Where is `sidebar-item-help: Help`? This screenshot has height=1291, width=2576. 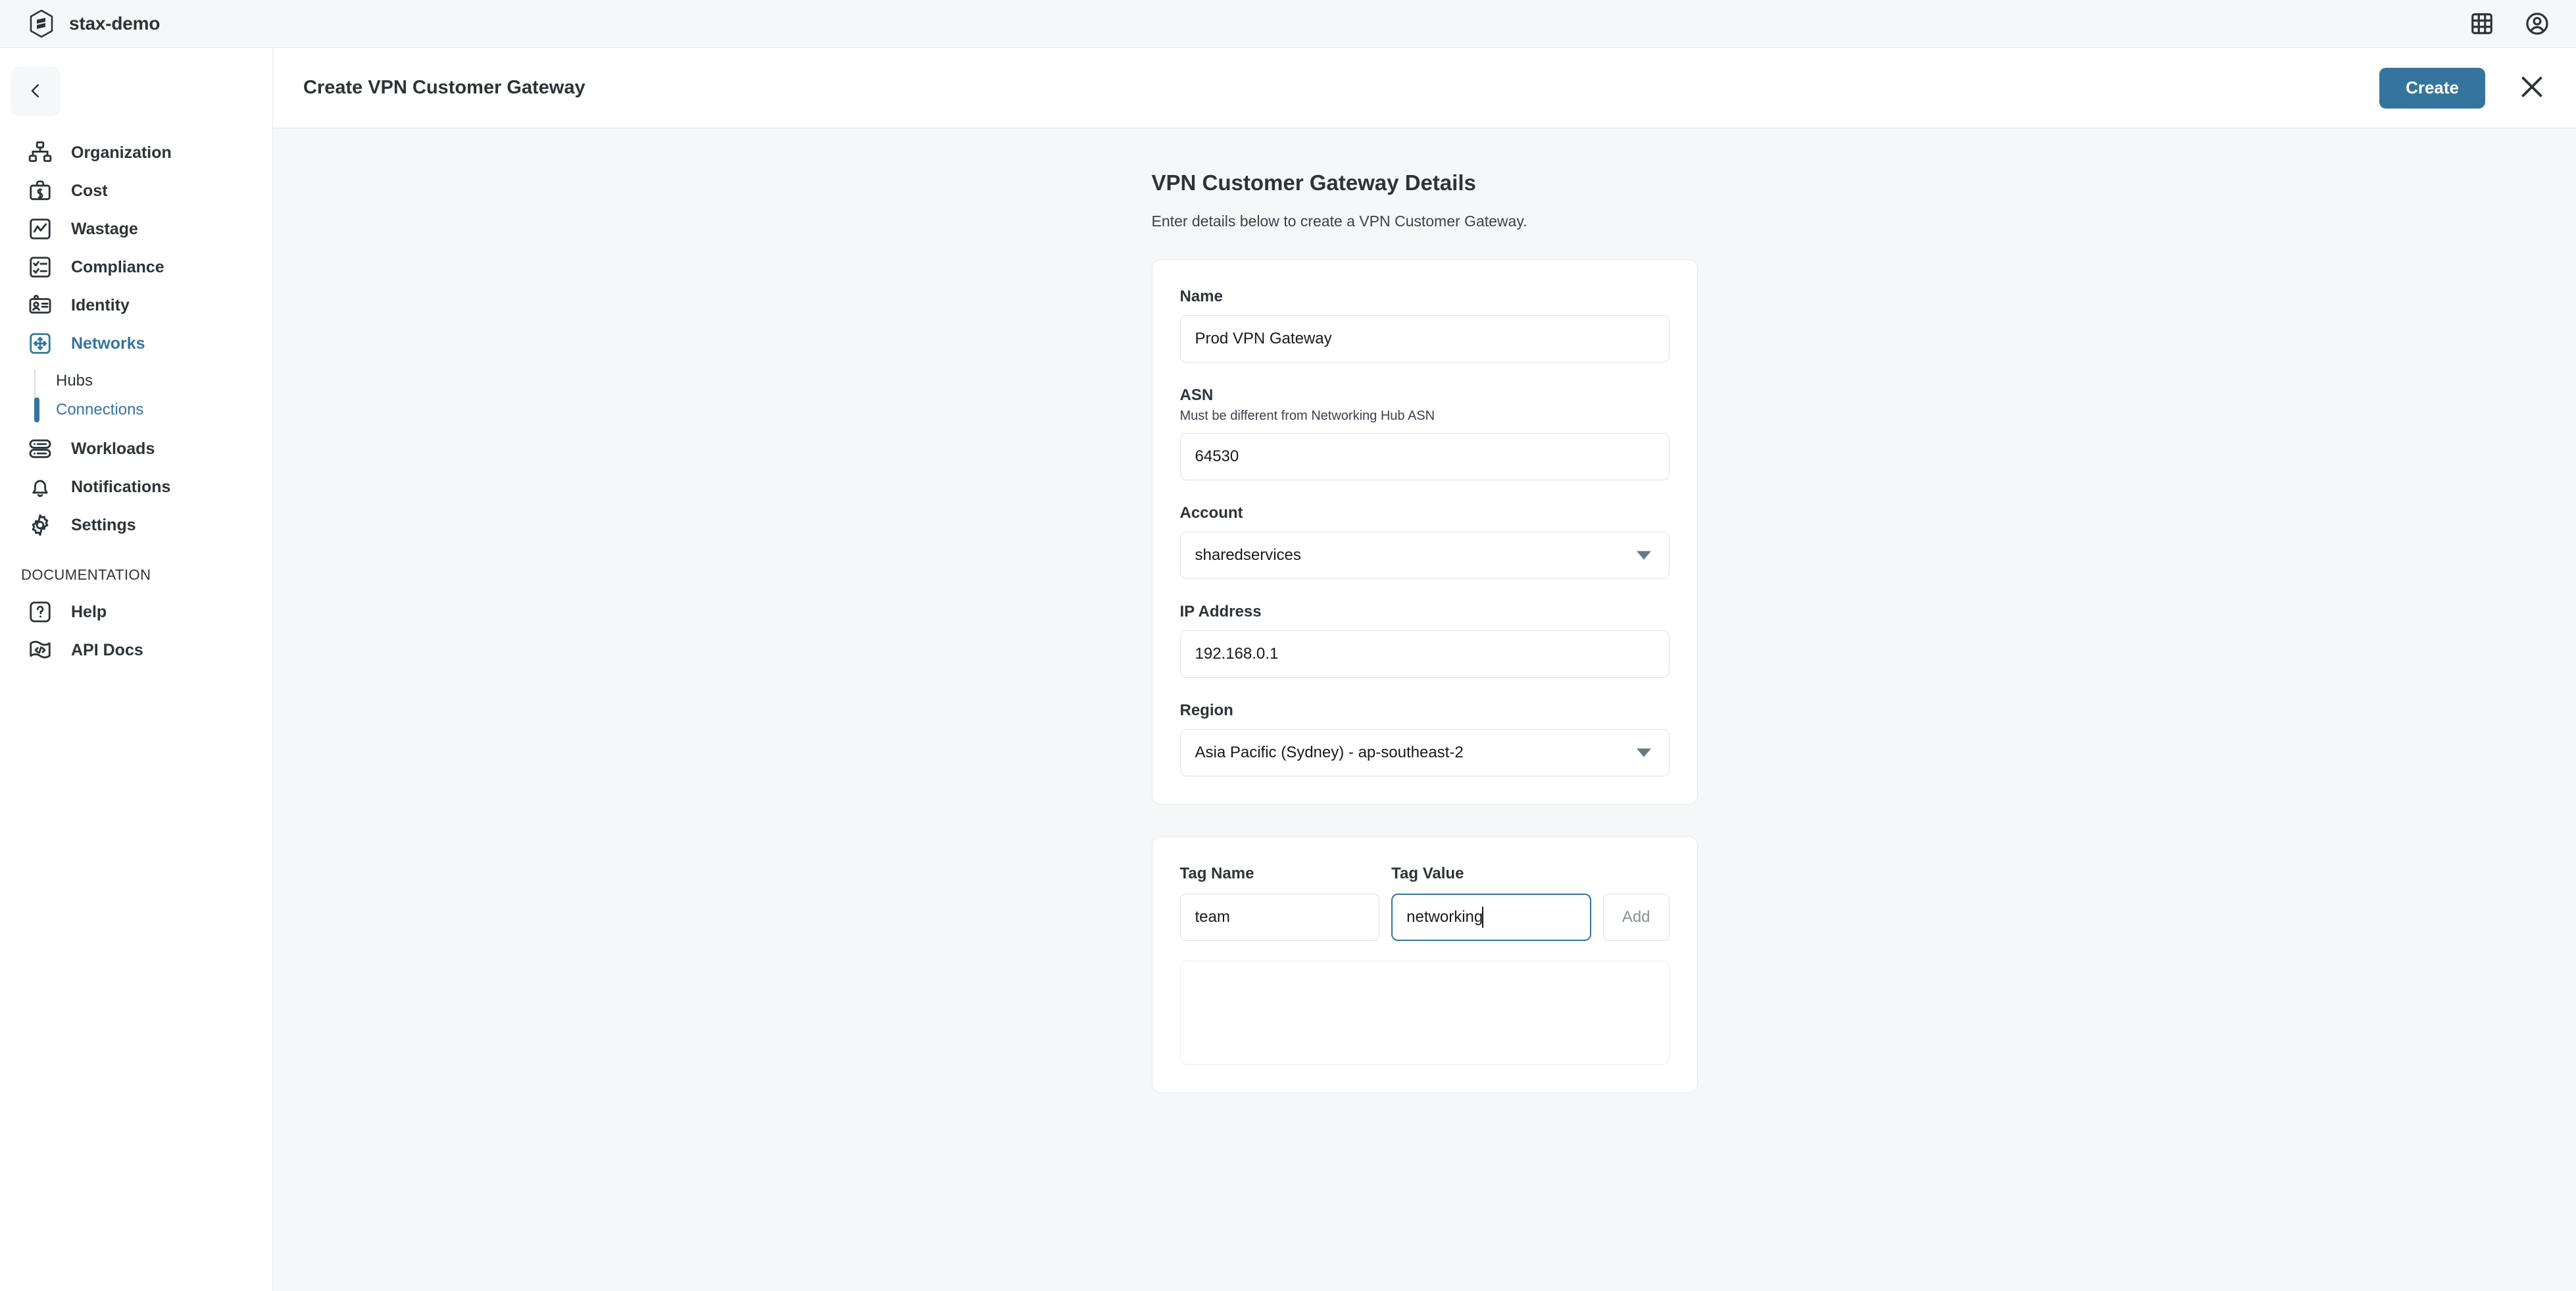 sidebar-item-help: Help is located at coordinates (136, 612).